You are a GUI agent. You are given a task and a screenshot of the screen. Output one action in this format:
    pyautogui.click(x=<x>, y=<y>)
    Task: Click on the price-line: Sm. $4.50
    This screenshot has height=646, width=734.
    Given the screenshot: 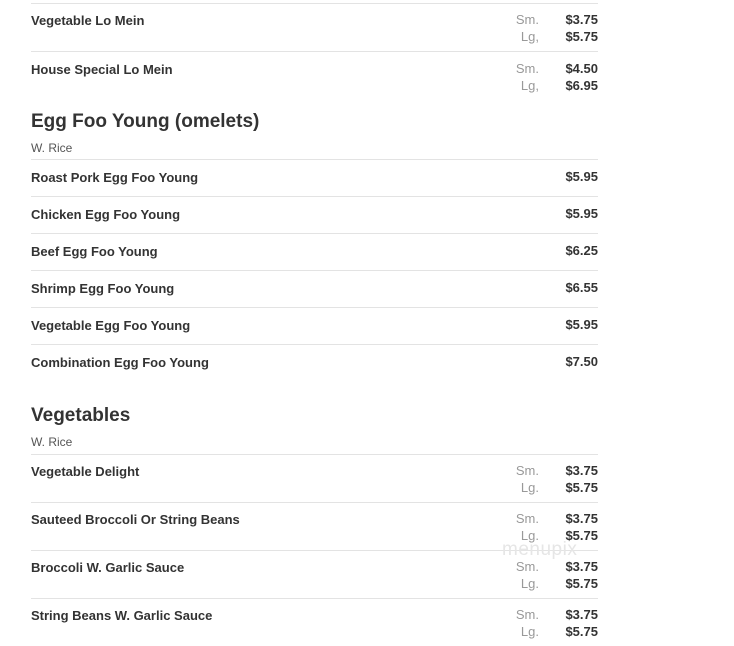 What is the action you would take?
    pyautogui.click(x=548, y=69)
    